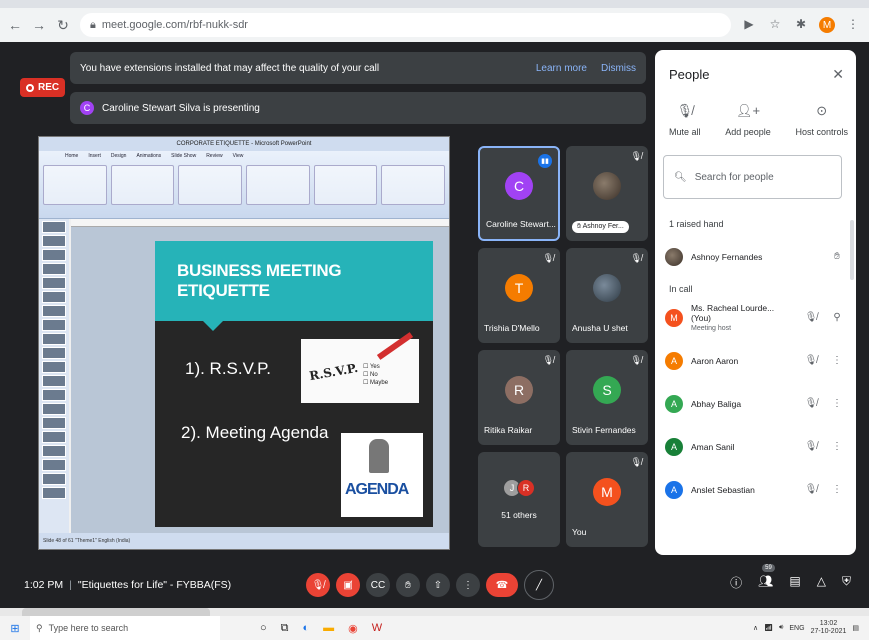 The width and height of the screenshot is (869, 640). I want to click on person-row: Ashnoy Fernandes ✋︎, so click(755, 256).